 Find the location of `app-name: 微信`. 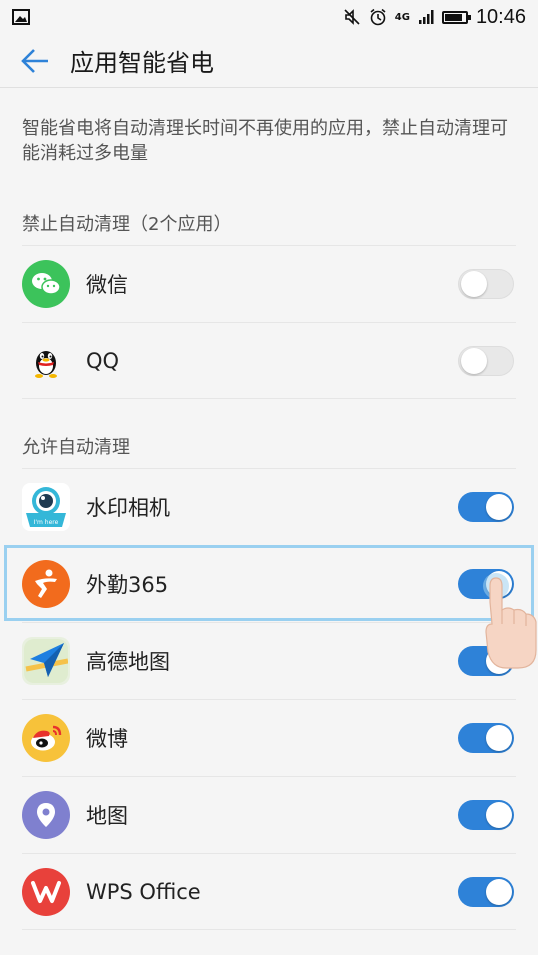

app-name: 微信 is located at coordinates (107, 284).